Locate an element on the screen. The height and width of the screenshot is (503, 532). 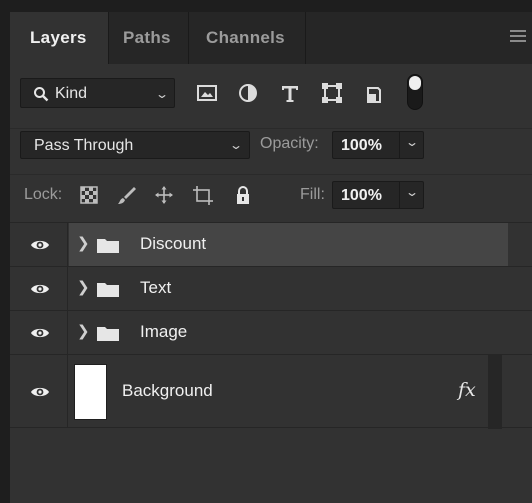
filter-toggle is located at coordinates (415, 92).